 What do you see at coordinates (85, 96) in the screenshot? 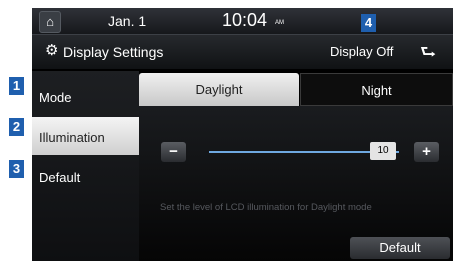
I see `sidebar-item-mode: Mode` at bounding box center [85, 96].